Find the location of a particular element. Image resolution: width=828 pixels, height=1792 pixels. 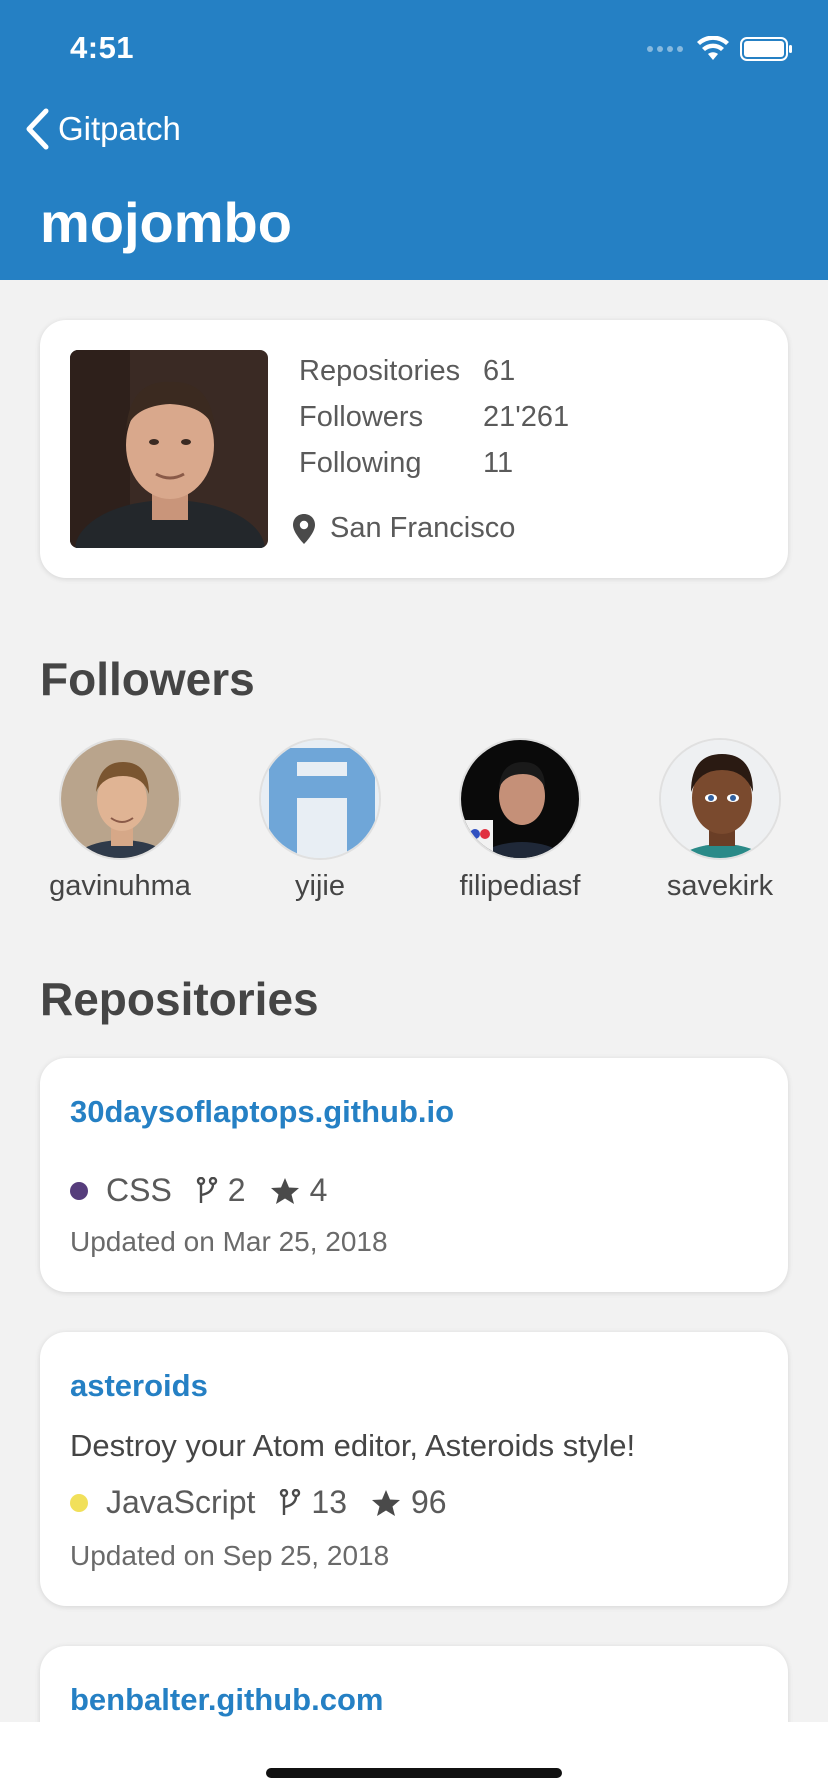

follower-name: gavinuhma is located at coordinates (120, 886).